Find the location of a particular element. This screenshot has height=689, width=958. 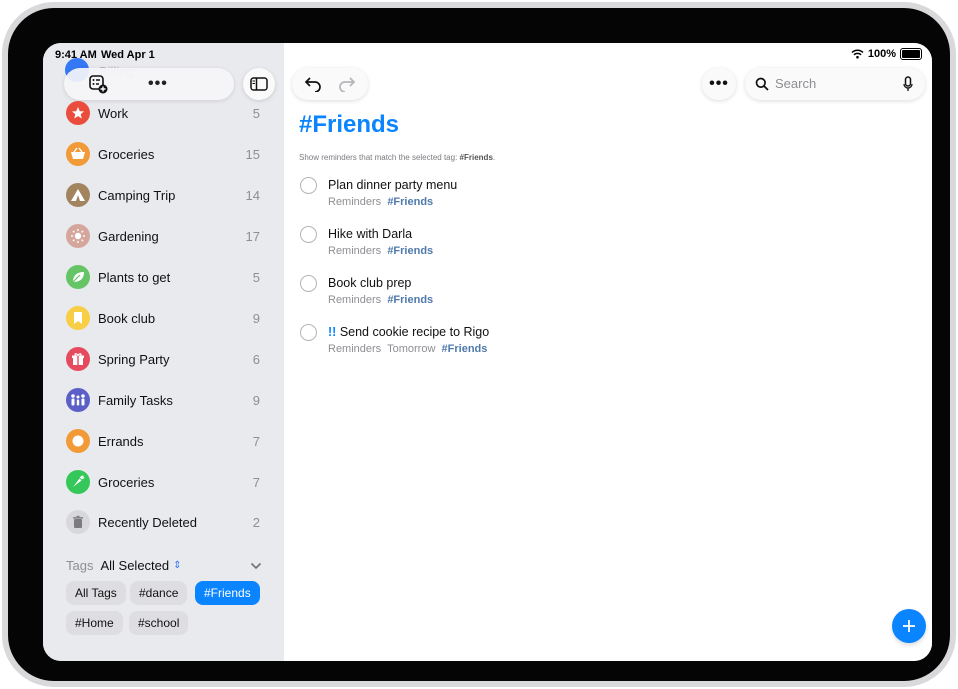

list-item-gardening: Gardening 17 is located at coordinates (163, 236).